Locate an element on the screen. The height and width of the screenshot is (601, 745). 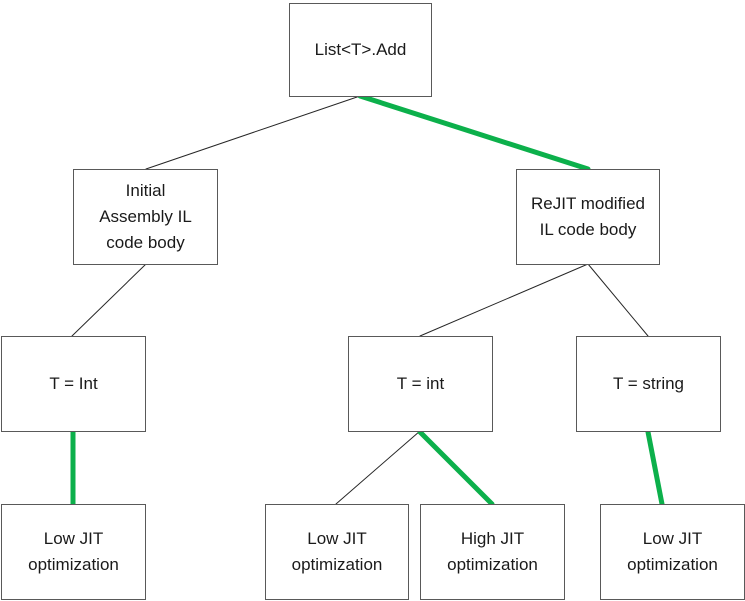
edge-root-to-initial is located at coordinates (253, 132).